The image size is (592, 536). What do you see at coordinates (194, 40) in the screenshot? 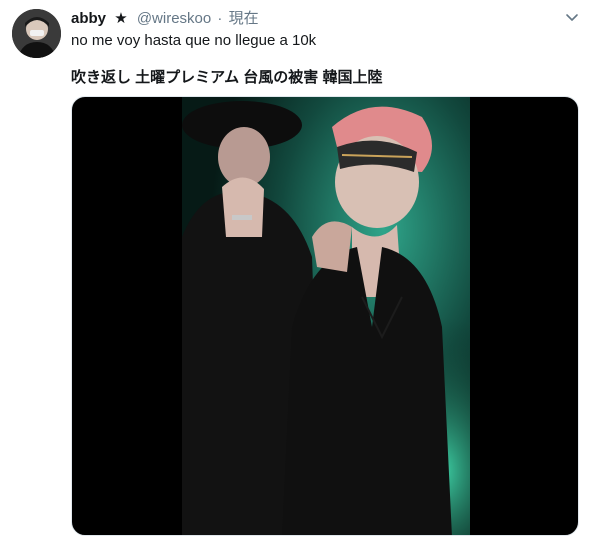
I see `tweet-text: no me voy hasta que no llegue a 10k` at bounding box center [194, 40].